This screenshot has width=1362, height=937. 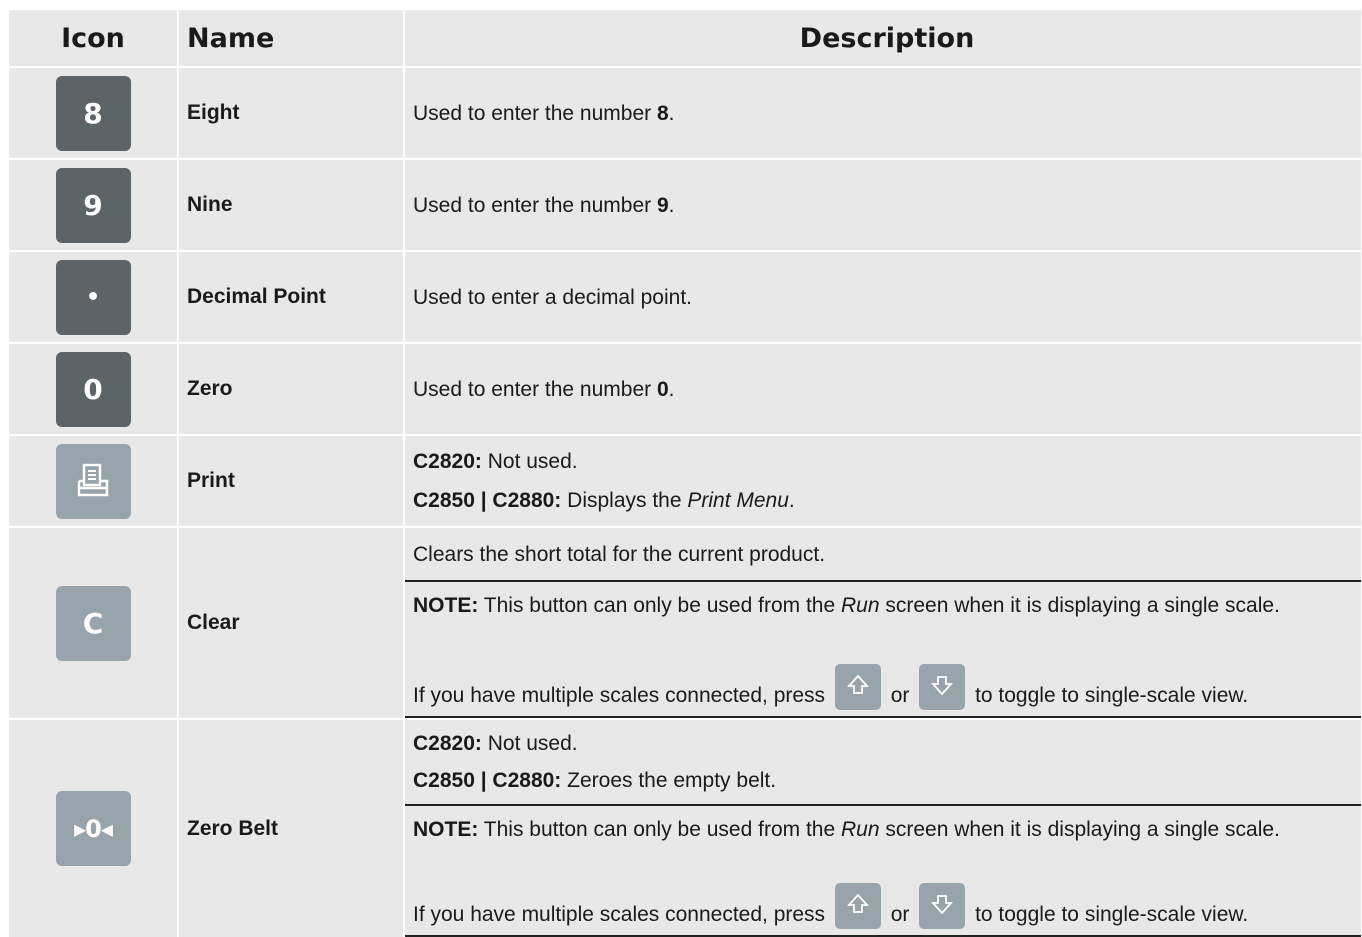 What do you see at coordinates (93, 623) in the screenshot?
I see `clear-icon: C` at bounding box center [93, 623].